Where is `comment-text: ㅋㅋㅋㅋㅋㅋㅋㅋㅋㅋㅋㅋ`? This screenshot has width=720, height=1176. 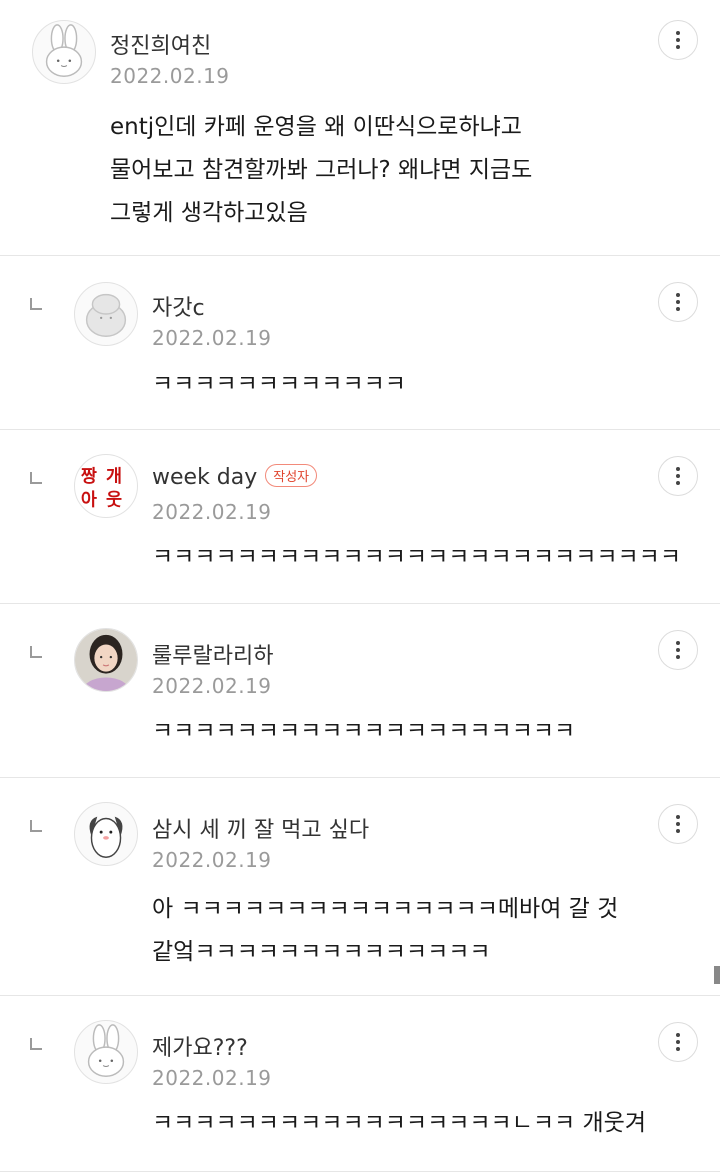
comment-text: ㅋㅋㅋㅋㅋㅋㅋㅋㅋㅋㅋㅋ is located at coordinates (279, 384).